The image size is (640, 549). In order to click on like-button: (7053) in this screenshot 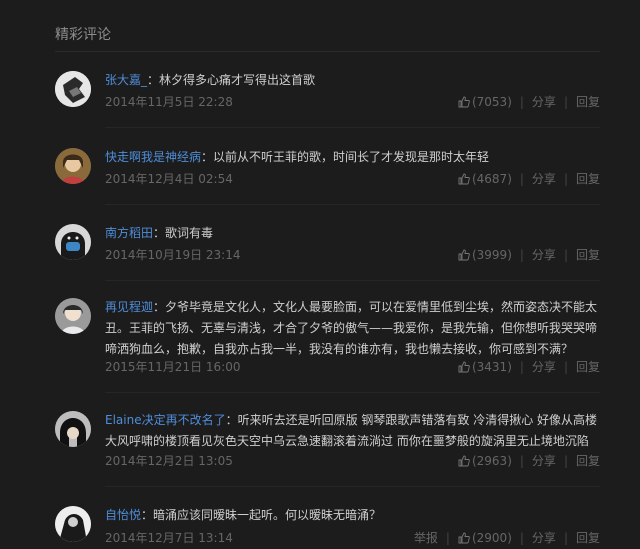, I will do `click(485, 101)`.